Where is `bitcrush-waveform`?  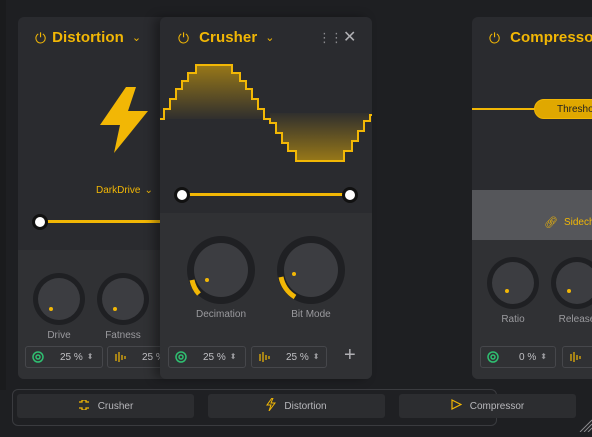
bitcrush-waveform is located at coordinates (266, 113).